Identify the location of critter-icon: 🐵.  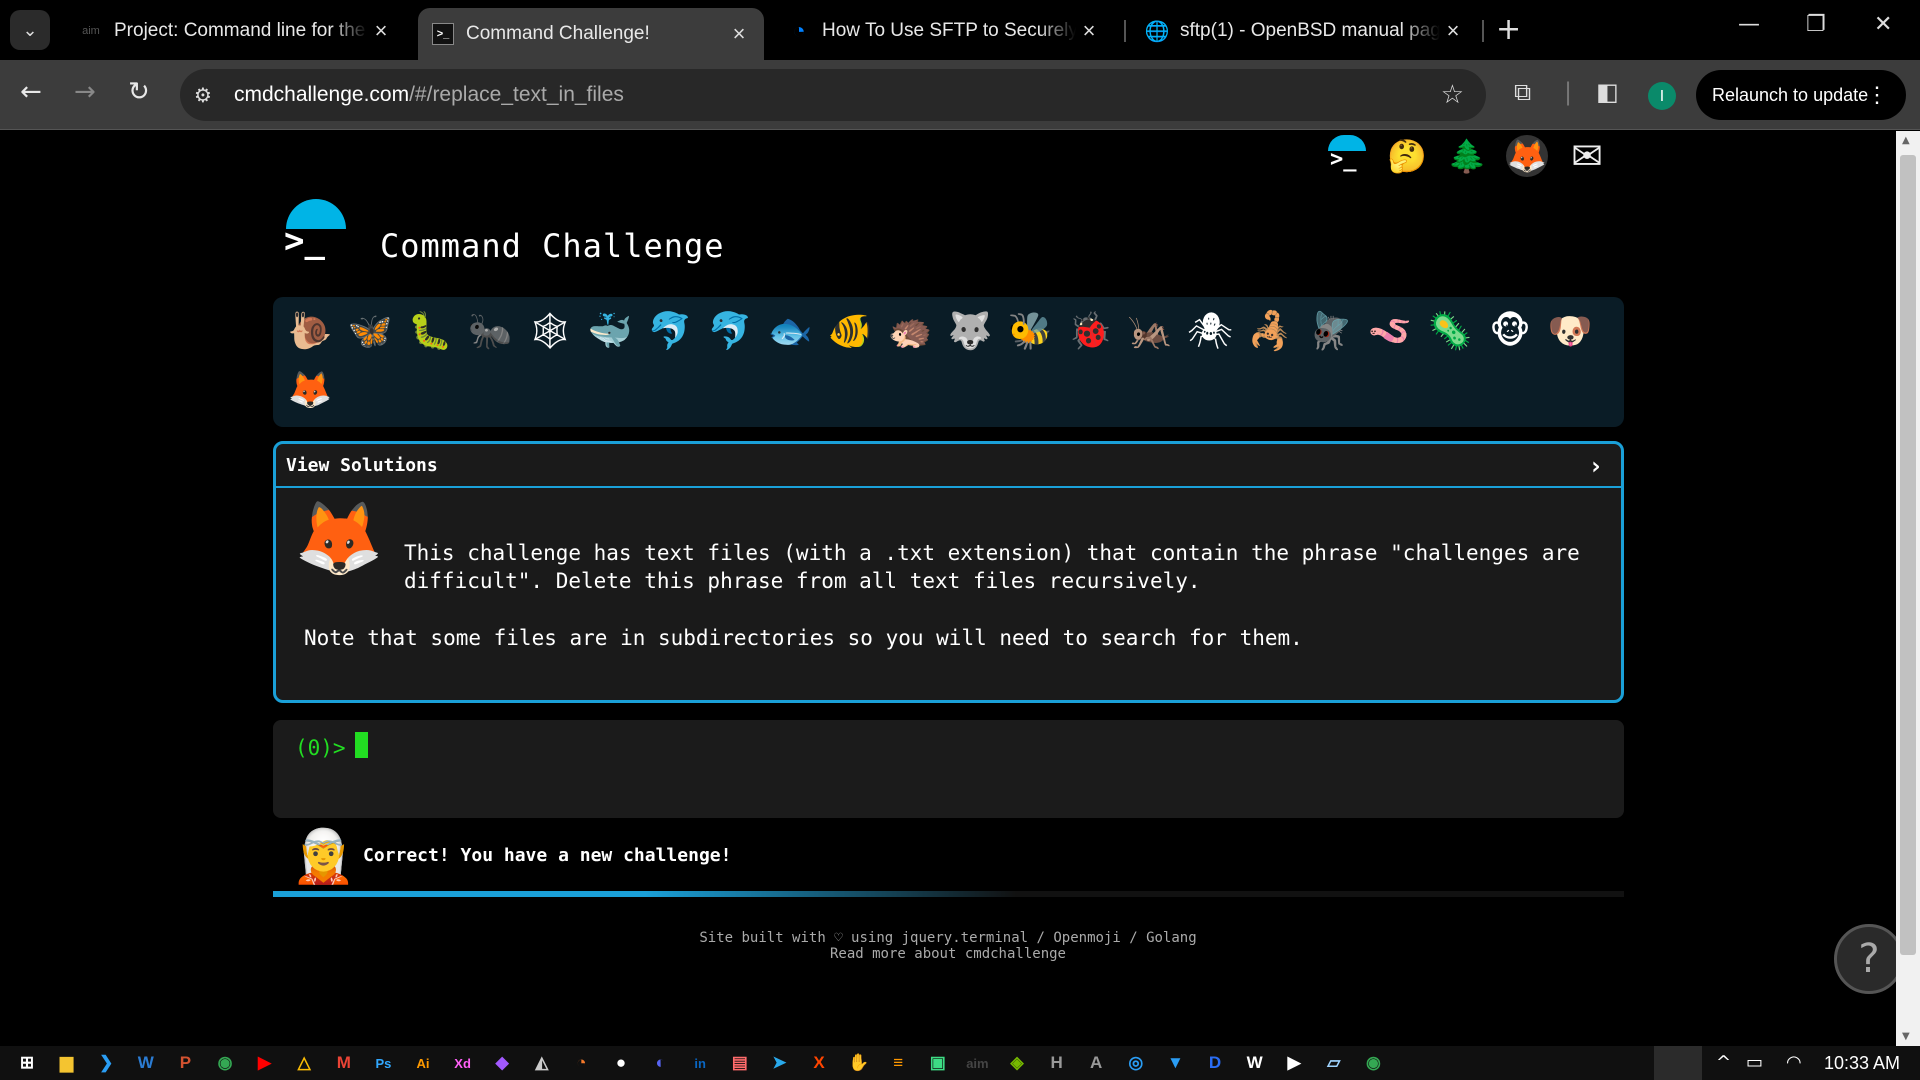
(1510, 331).